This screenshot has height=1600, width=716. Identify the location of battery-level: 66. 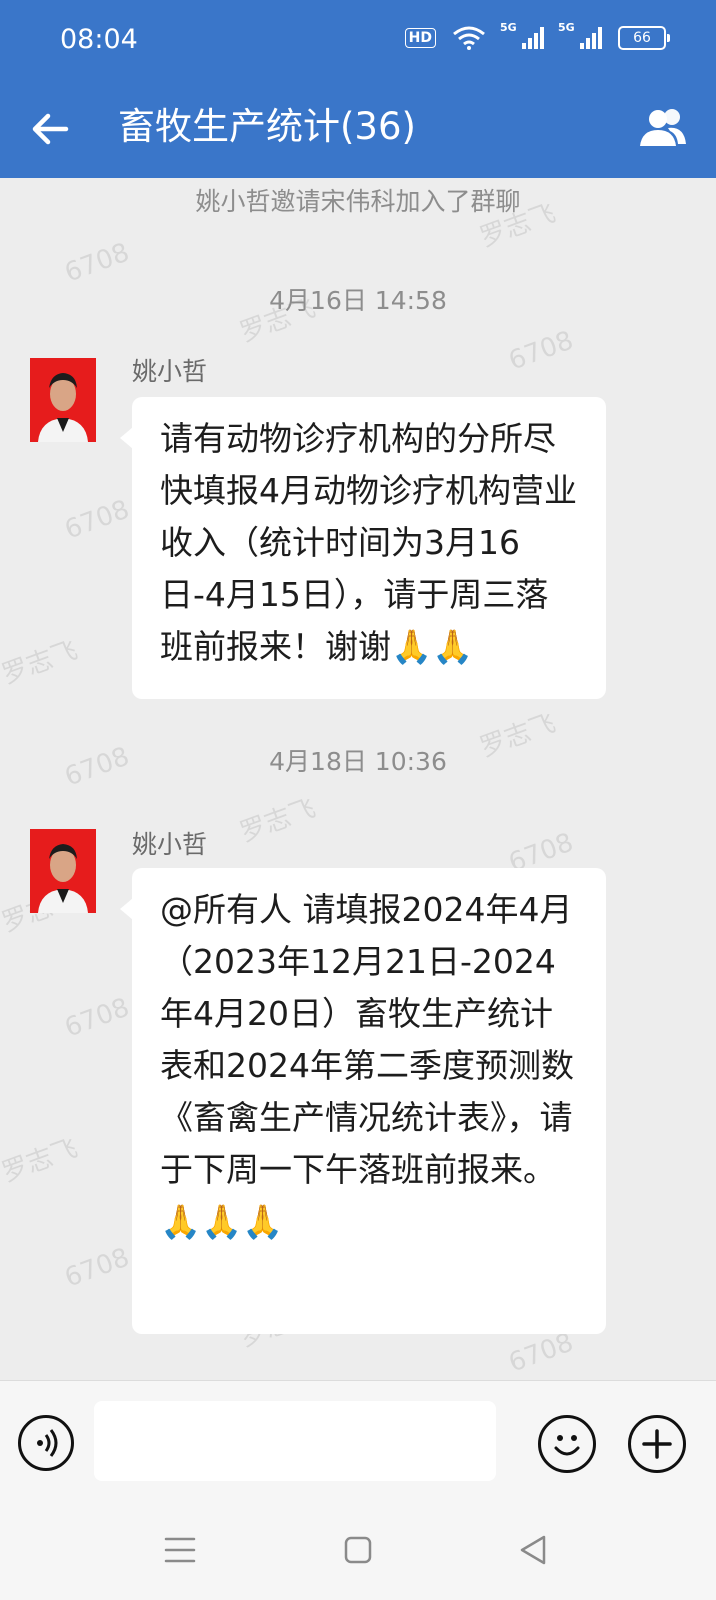
(642, 38).